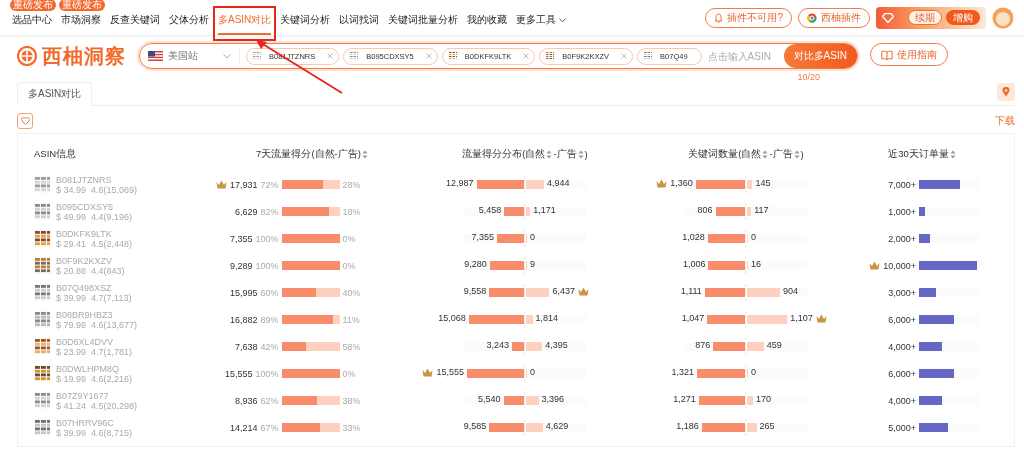  Describe the element at coordinates (269, 211) in the screenshot. I see `organic-percent: 82%` at that location.